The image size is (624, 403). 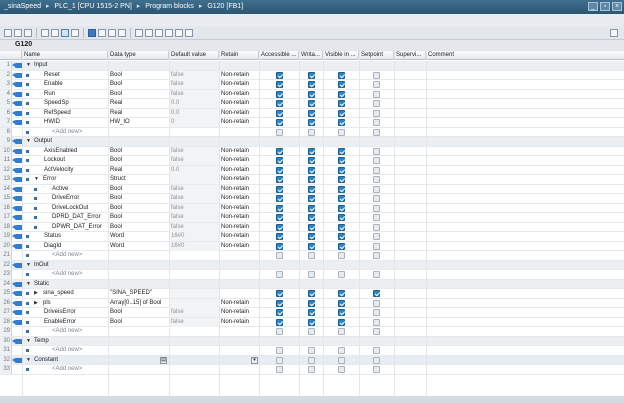 I want to click on go-online-icon, so click(x=169, y=32).